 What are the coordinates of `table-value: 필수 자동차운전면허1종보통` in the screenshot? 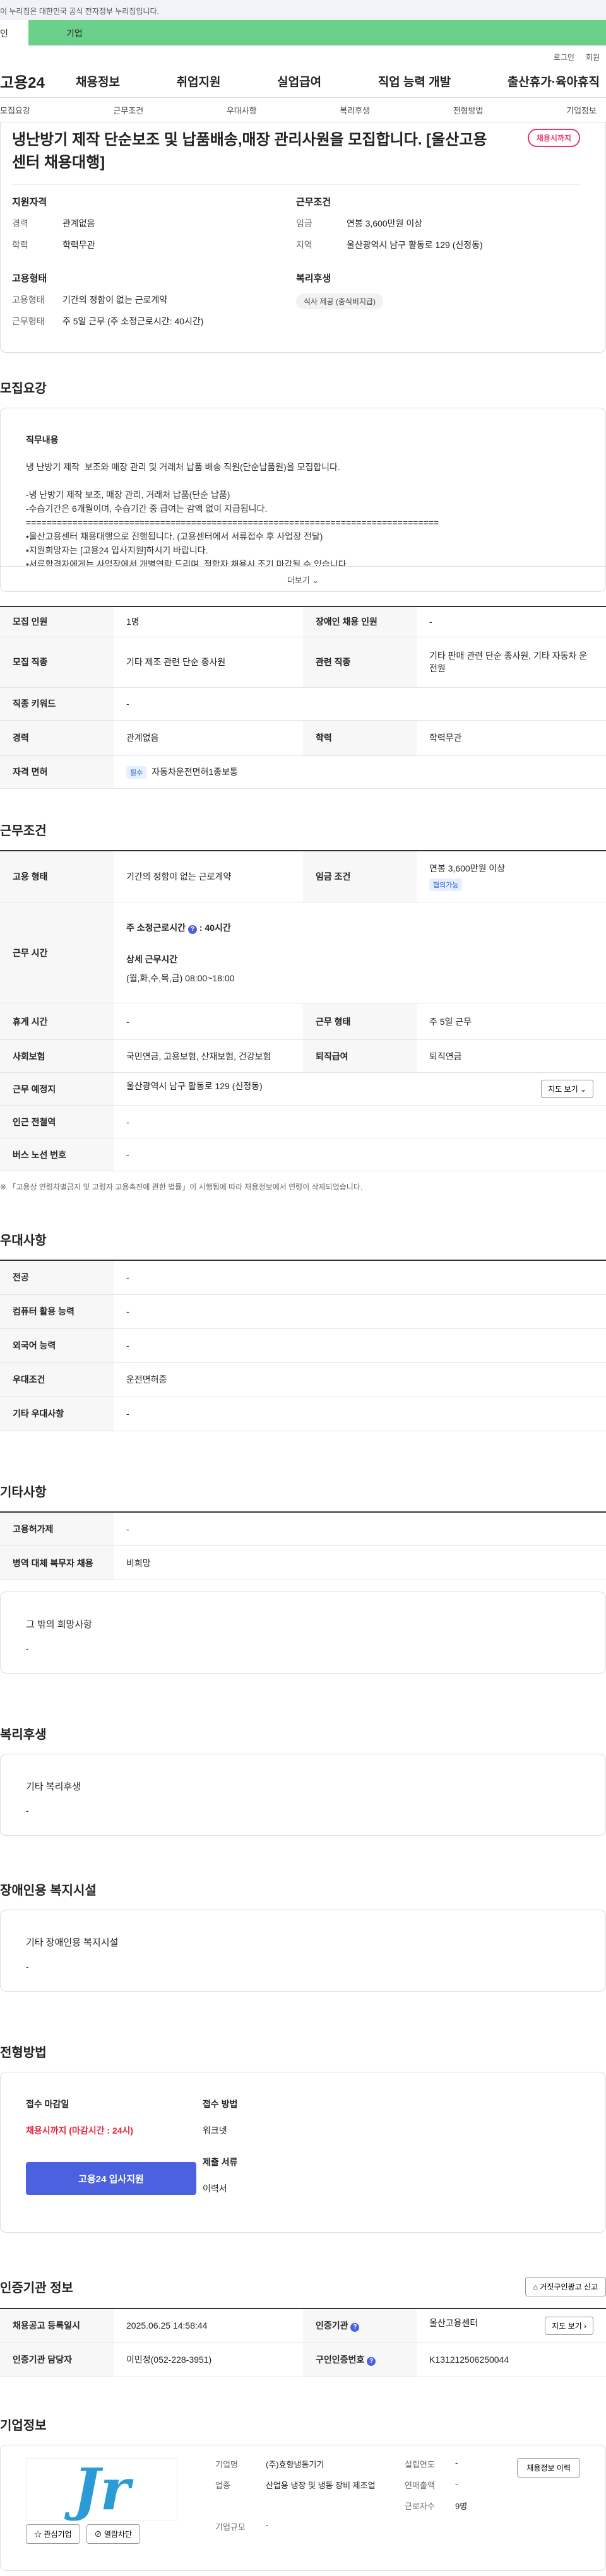 It's located at (360, 772).